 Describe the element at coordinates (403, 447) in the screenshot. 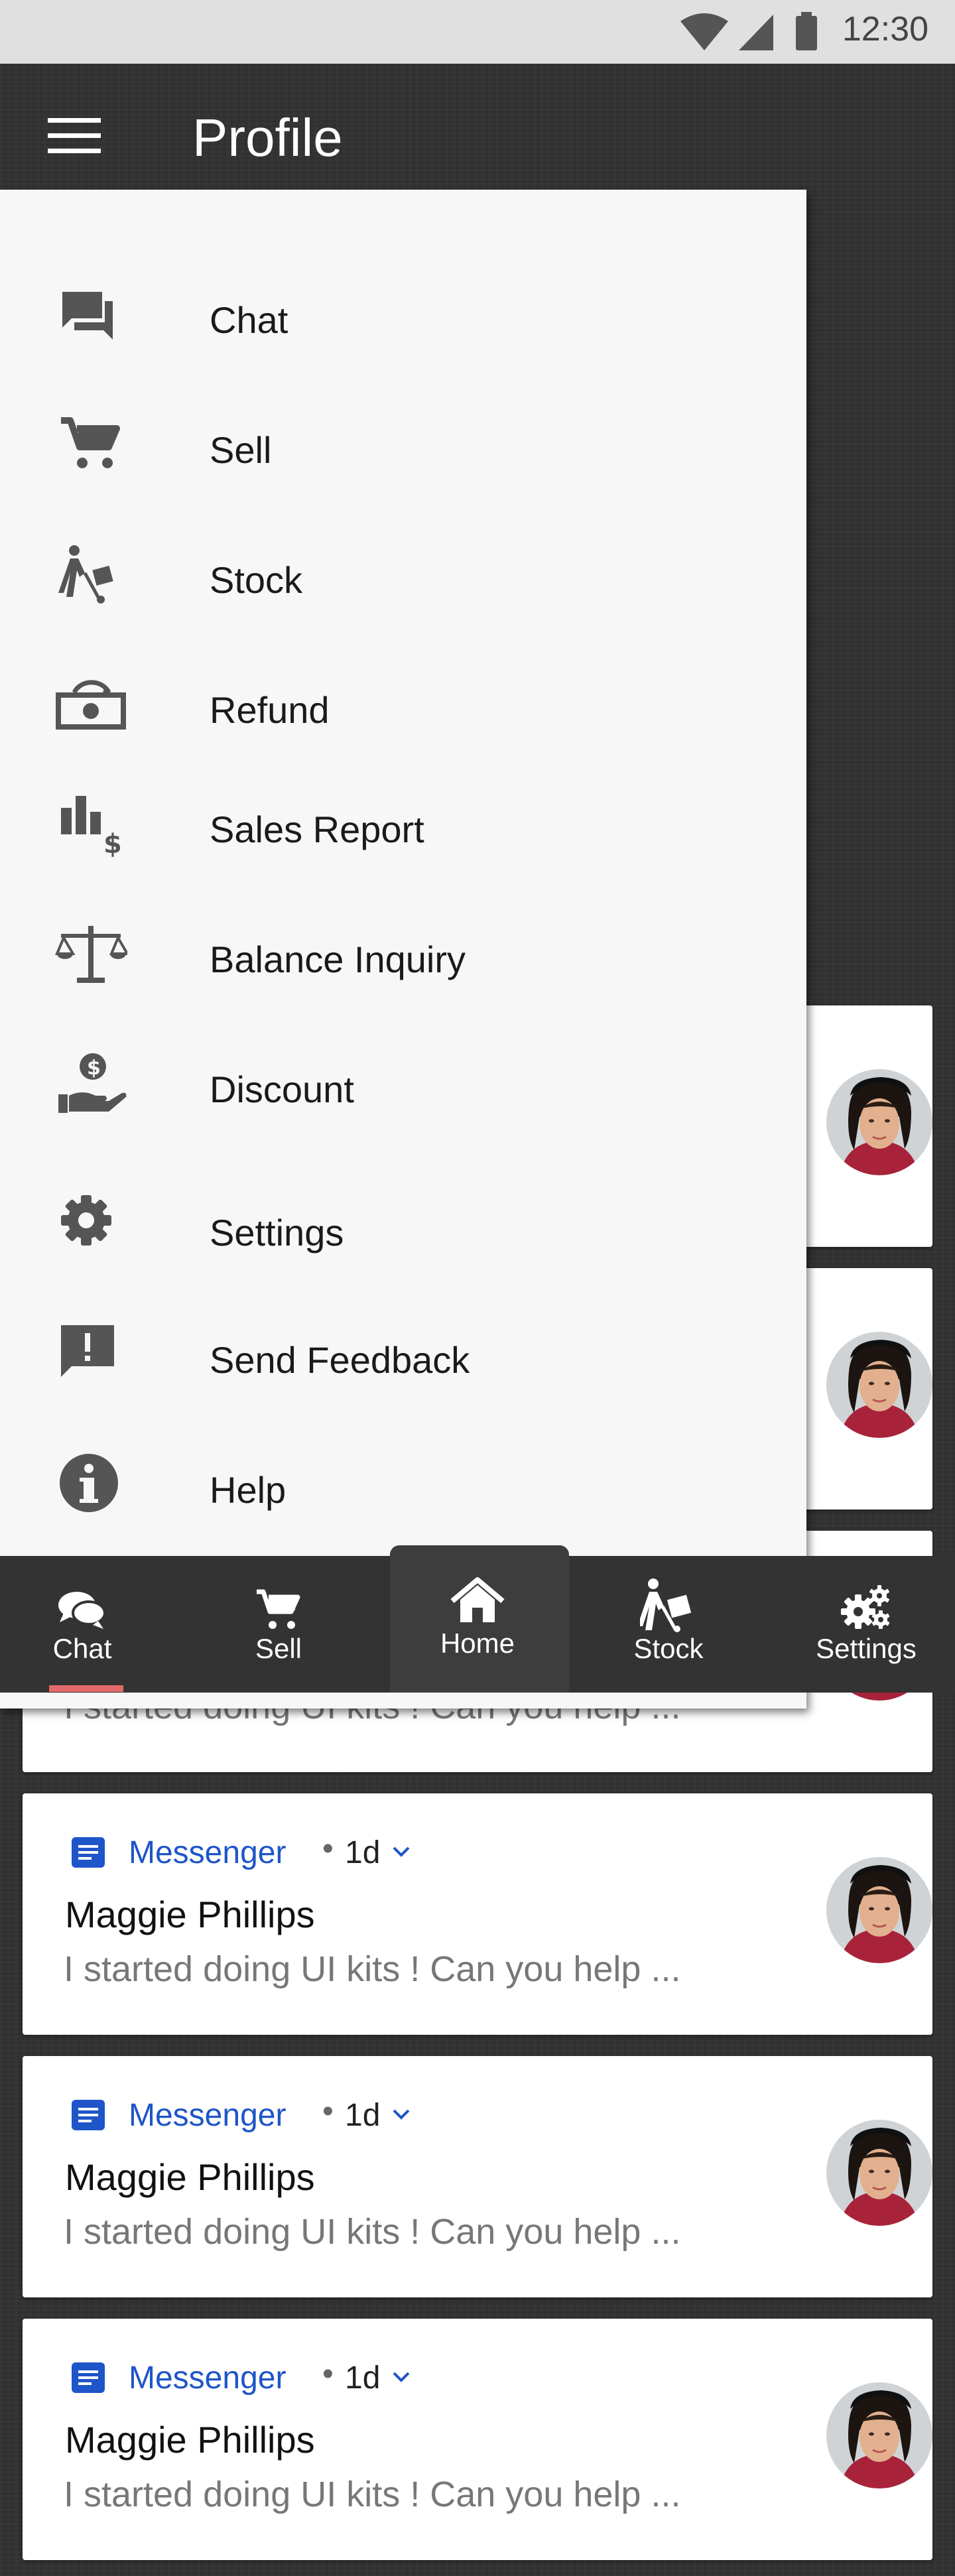

I see `drawer-item-sell: Sell` at that location.